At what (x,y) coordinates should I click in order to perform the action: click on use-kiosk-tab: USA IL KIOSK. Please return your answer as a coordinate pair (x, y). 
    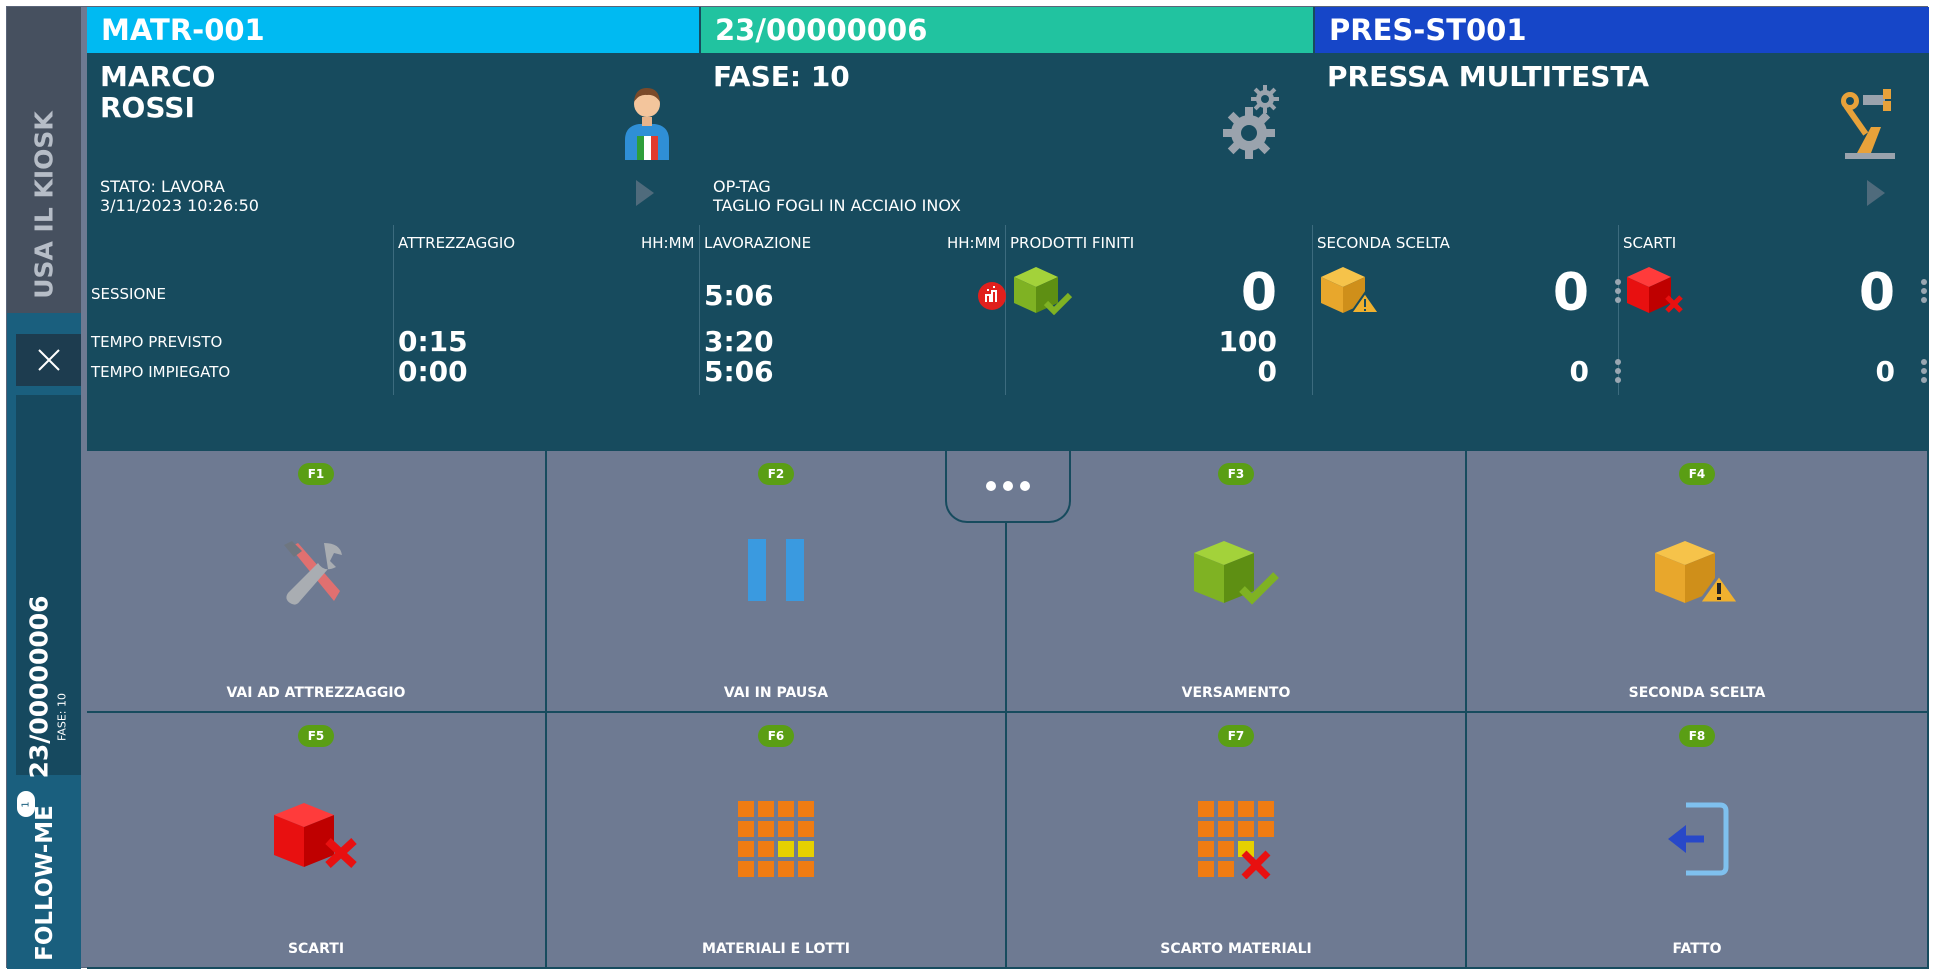
    Looking at the image, I should click on (44, 160).